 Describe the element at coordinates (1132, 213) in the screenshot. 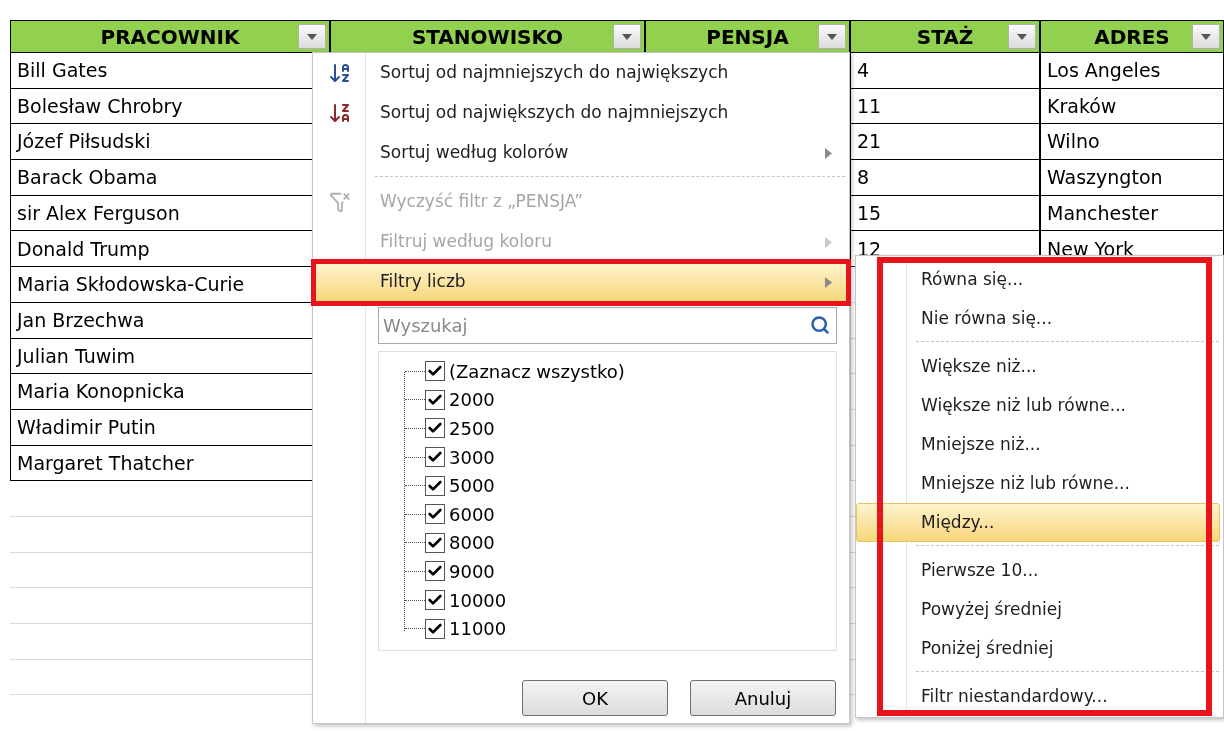

I see `table-cell: Manchester` at that location.